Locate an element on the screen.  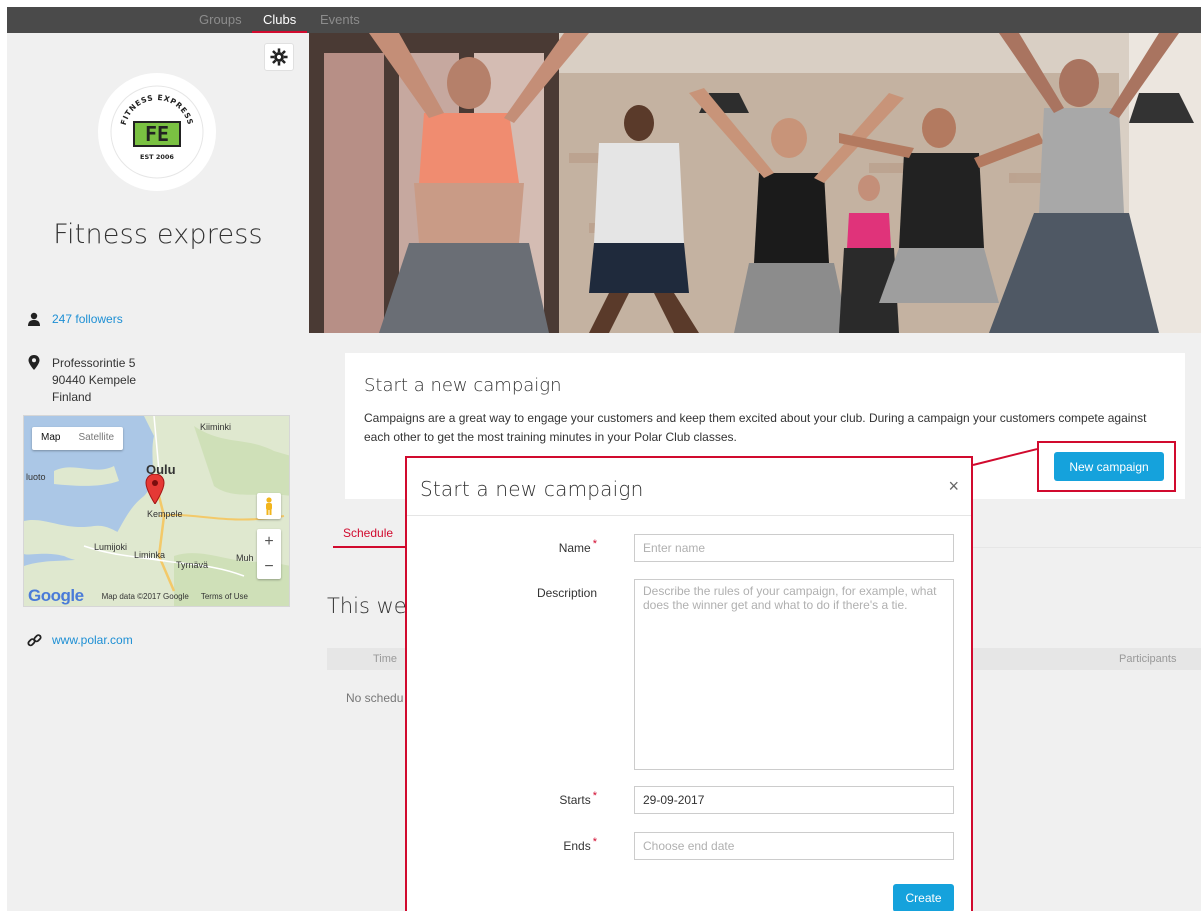
club-logo-graphic: FITNESS EXPRESS FE EST 2006 is located at coordinates (157, 132).